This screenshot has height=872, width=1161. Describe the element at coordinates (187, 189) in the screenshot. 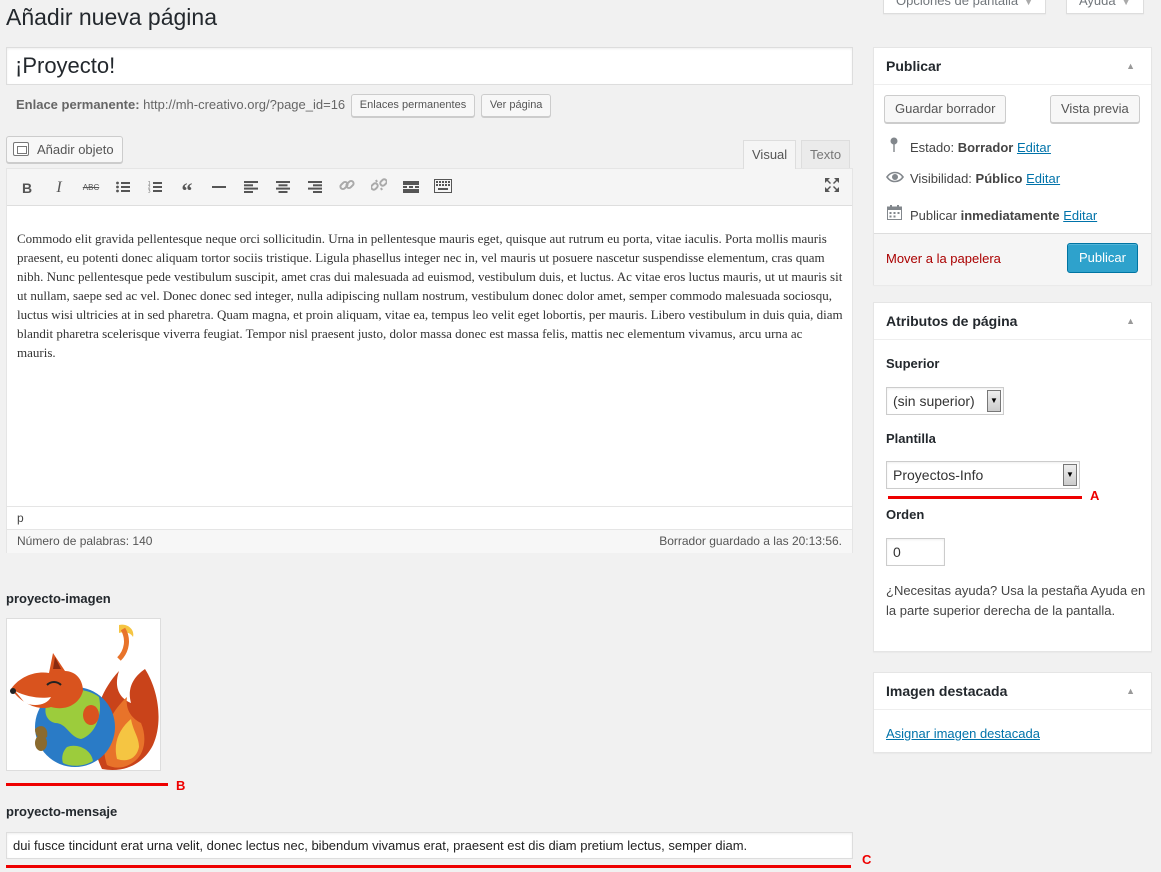

I see `quote-icon: “` at that location.